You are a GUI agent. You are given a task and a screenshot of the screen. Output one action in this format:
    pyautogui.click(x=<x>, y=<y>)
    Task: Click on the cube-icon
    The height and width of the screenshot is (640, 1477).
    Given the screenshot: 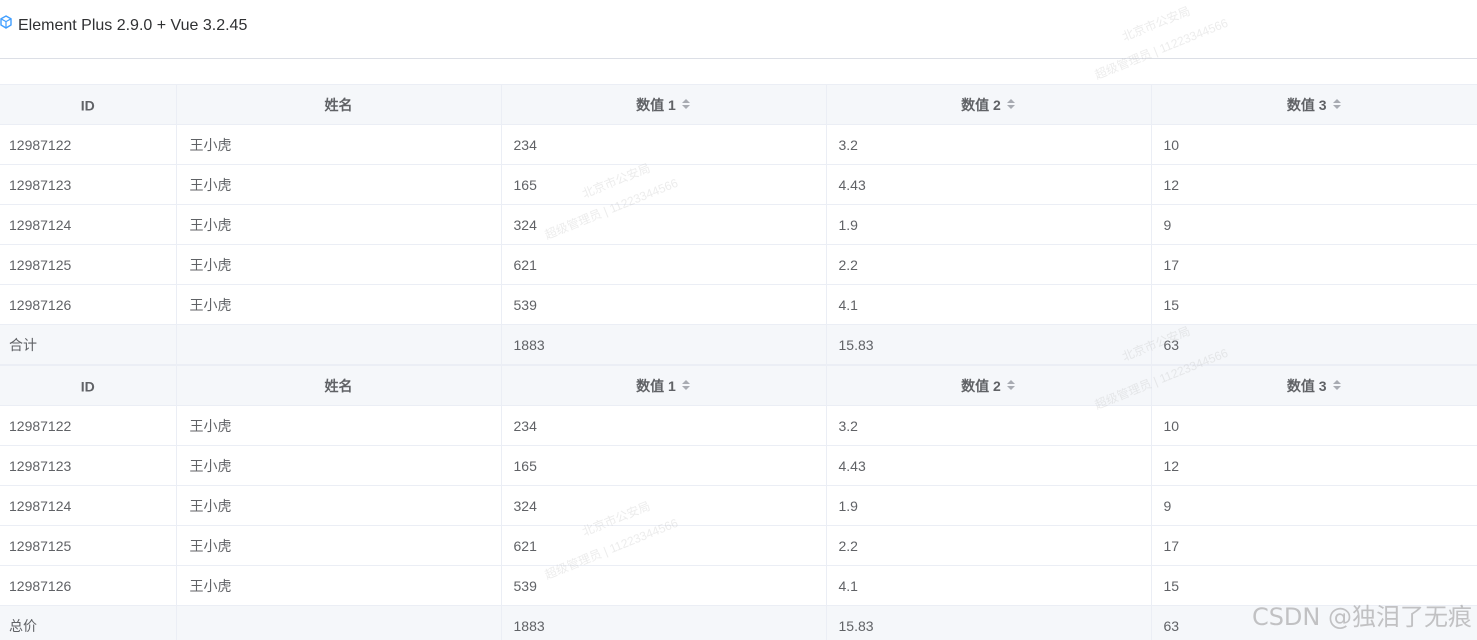 What is the action you would take?
    pyautogui.click(x=6, y=22)
    